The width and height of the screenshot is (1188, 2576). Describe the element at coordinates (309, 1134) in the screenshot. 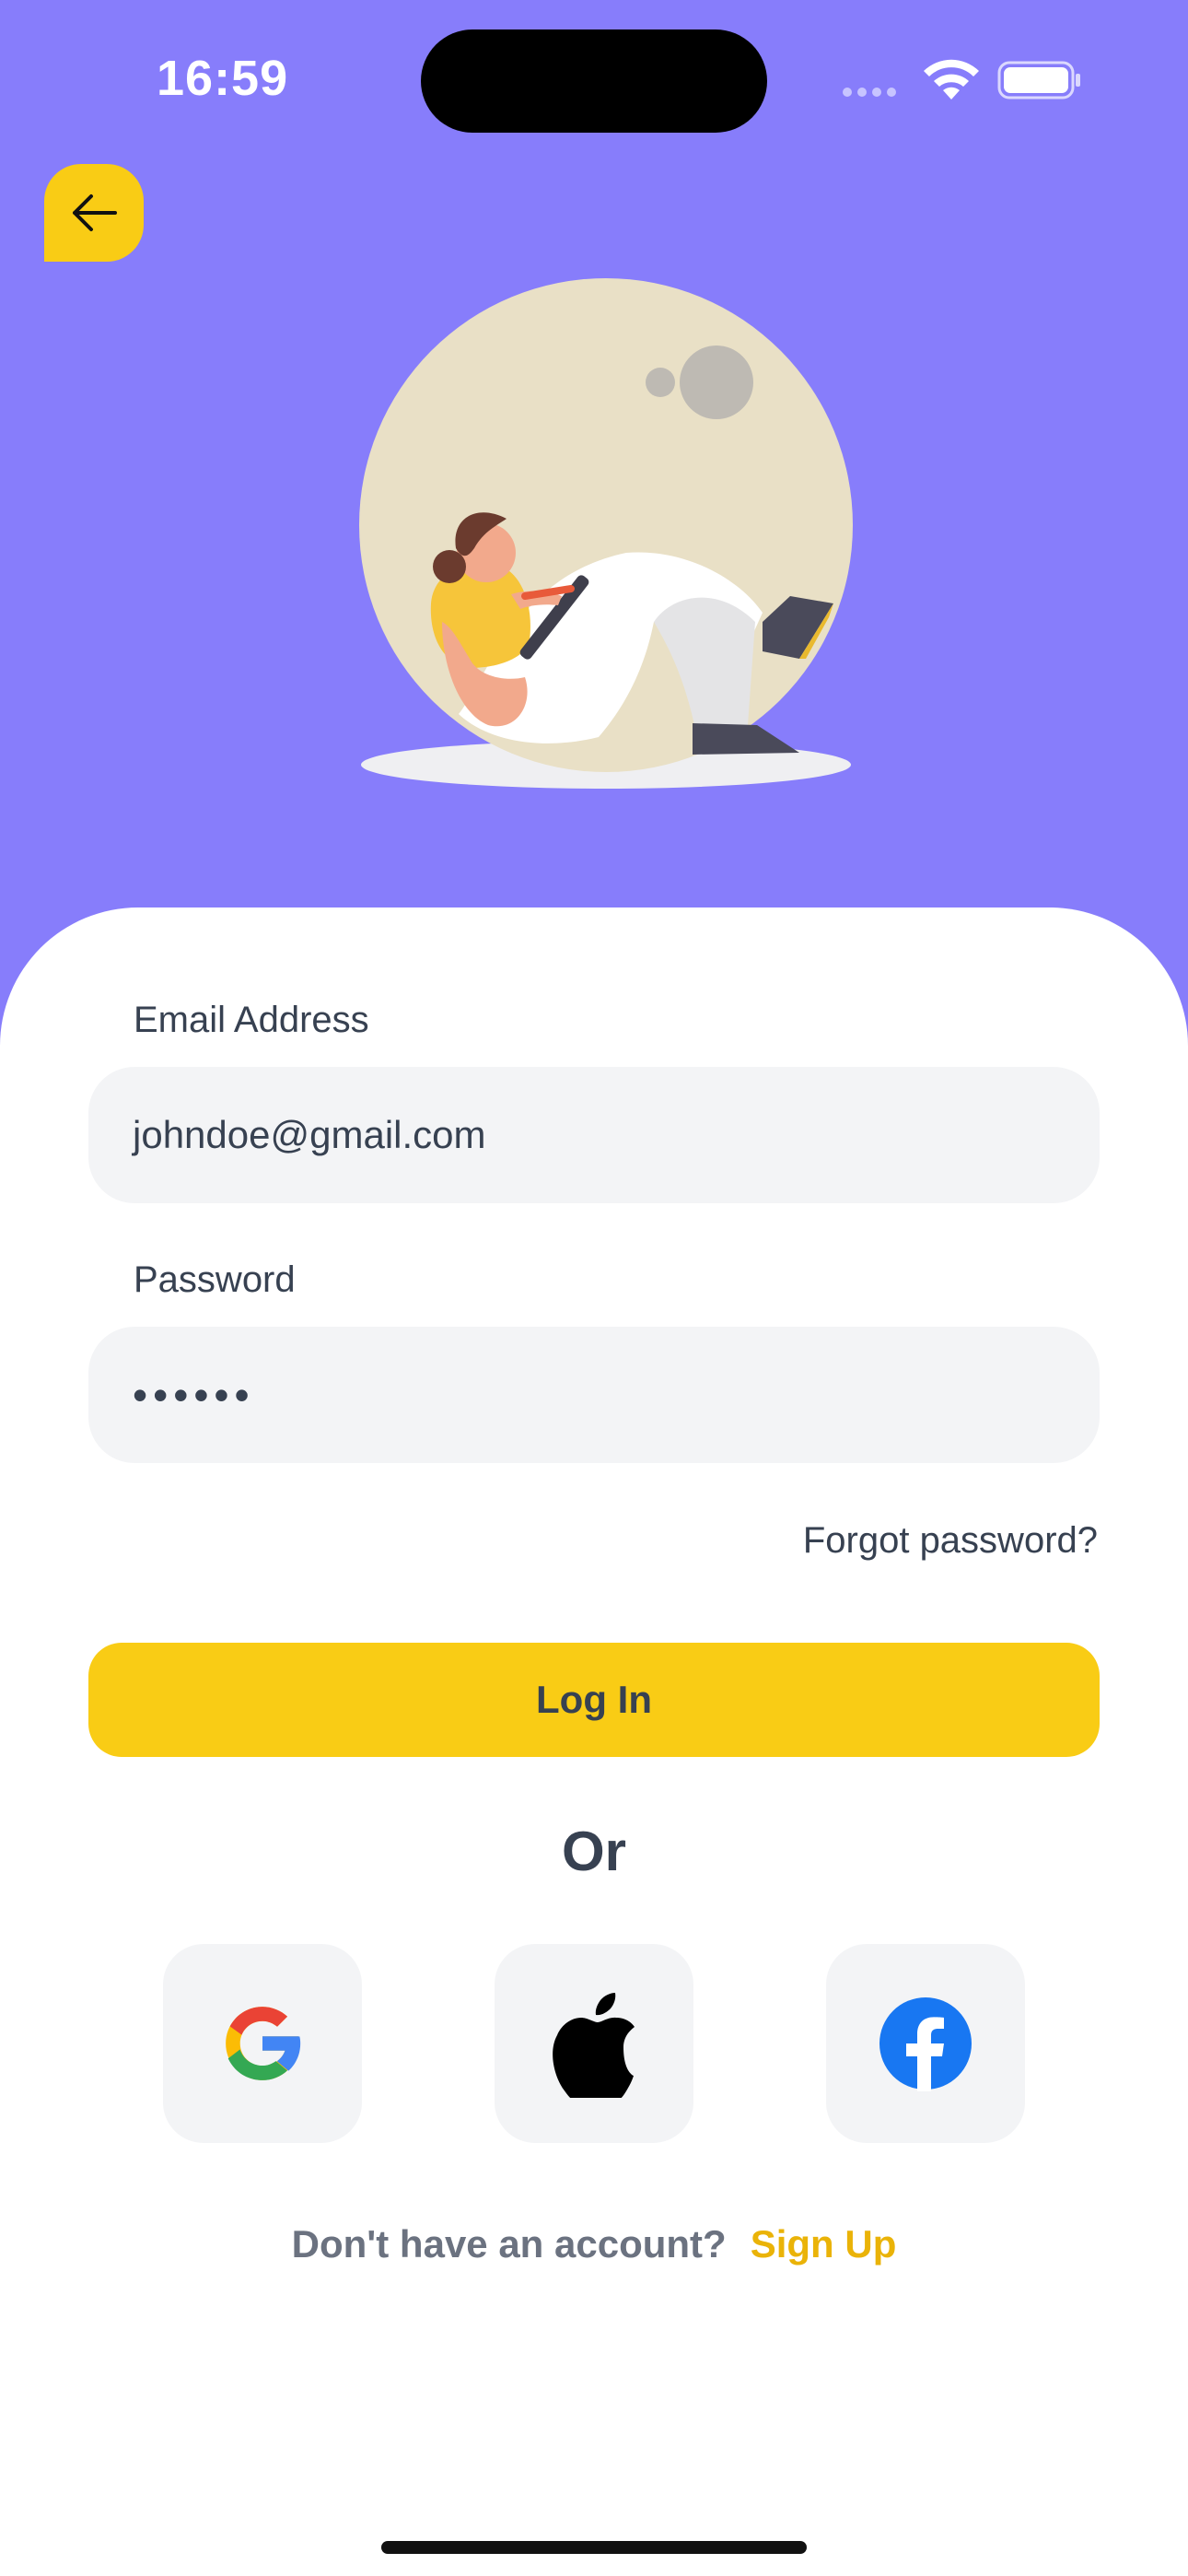

I see `email-value: johndoe@gmail.com` at that location.